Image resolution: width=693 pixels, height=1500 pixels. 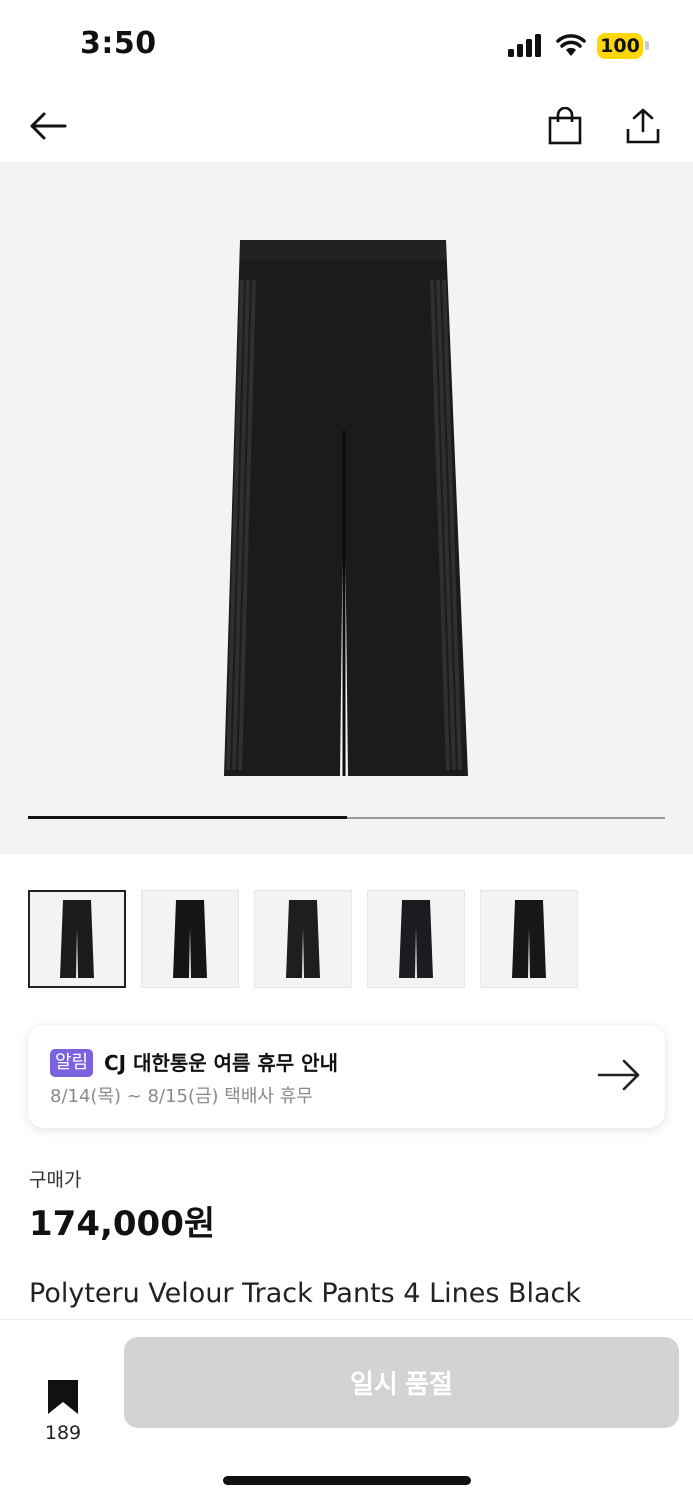 What do you see at coordinates (571, 45) in the screenshot?
I see `wifi-icon` at bounding box center [571, 45].